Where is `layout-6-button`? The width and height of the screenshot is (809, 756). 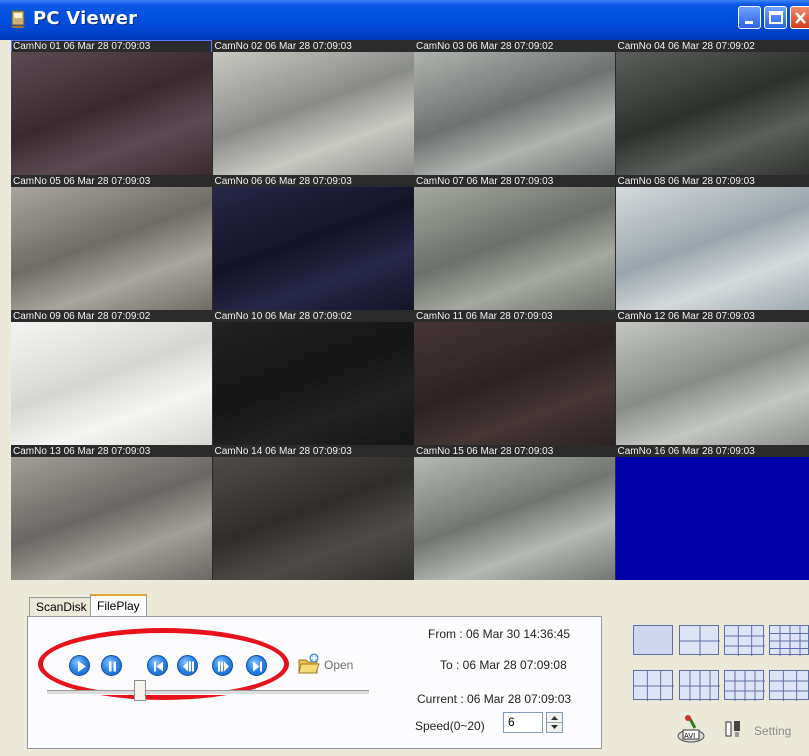 layout-6-button is located at coordinates (653, 685).